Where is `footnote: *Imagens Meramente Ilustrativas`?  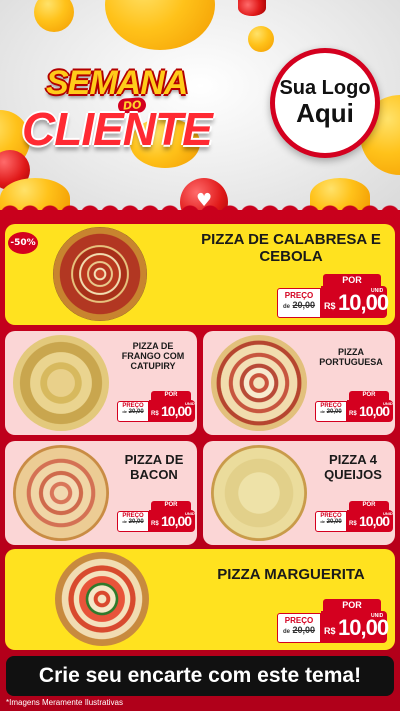 footnote: *Imagens Meramente Ilustrativas is located at coordinates (64, 702).